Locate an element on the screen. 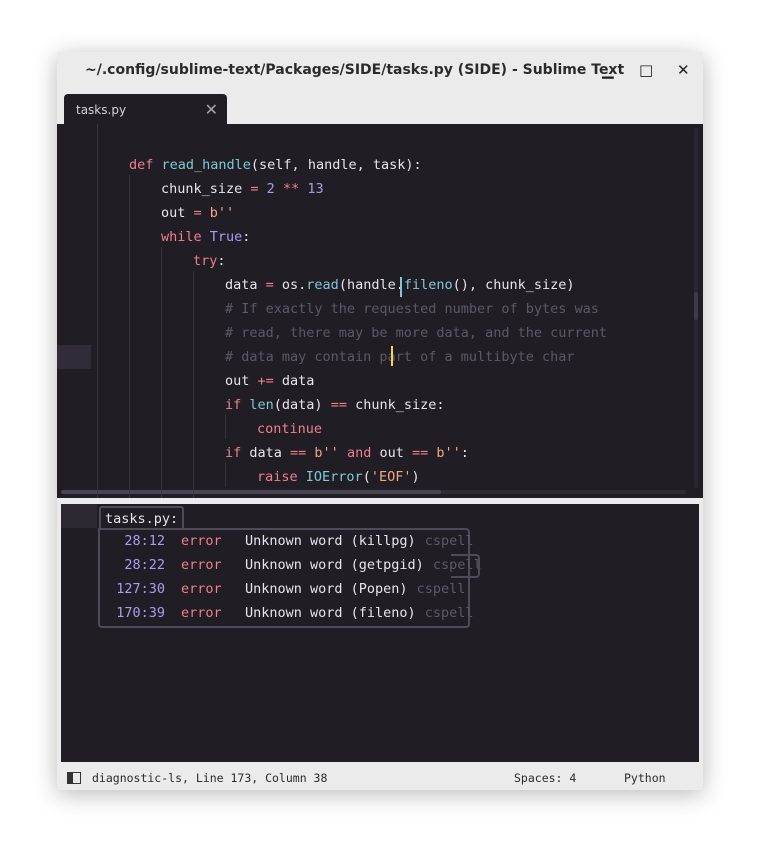 The height and width of the screenshot is (853, 759). code-line: while True: is located at coordinates (205, 237).